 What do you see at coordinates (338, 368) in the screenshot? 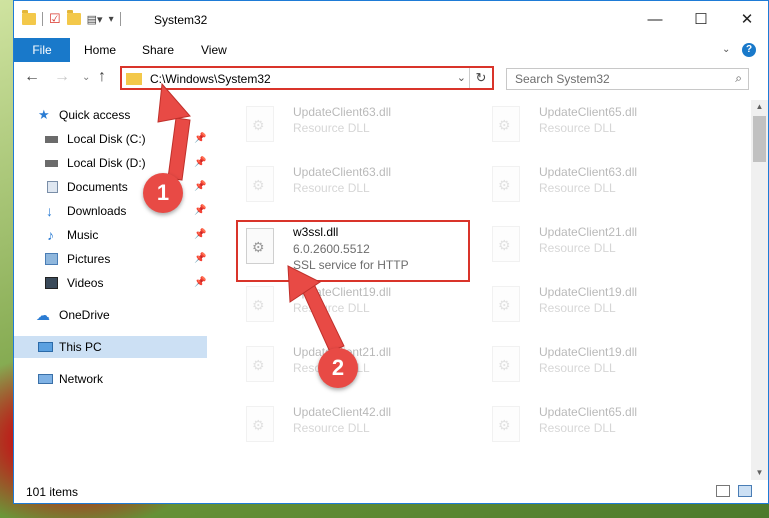
I see `step-marker-2: 2` at bounding box center [338, 368].